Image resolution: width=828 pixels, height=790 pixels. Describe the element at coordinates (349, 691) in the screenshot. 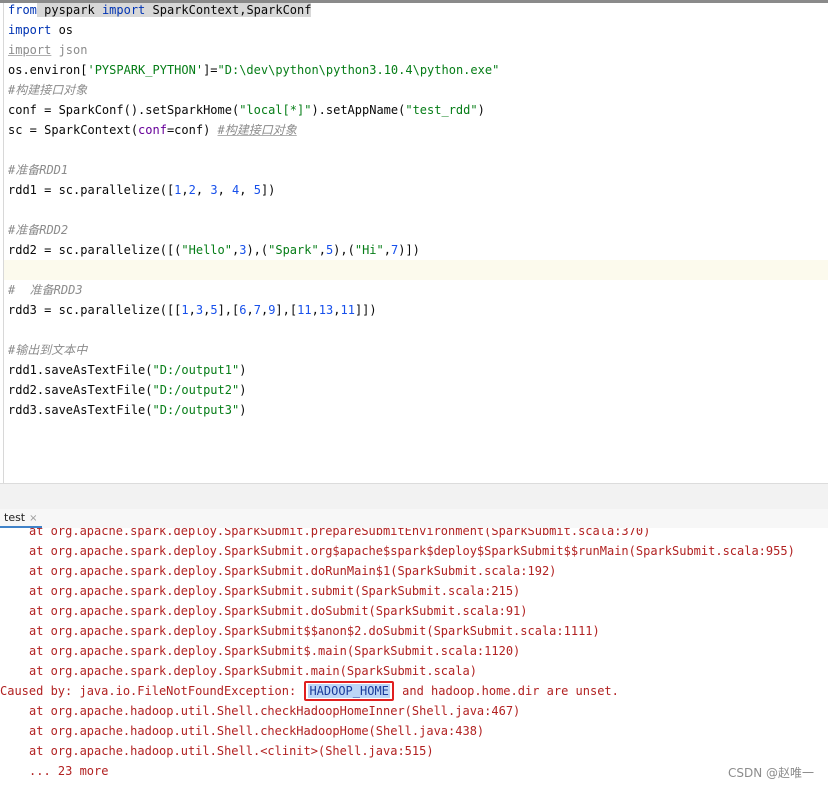

I see `highlighted-hadoop-home: HADOOP_HOME` at that location.